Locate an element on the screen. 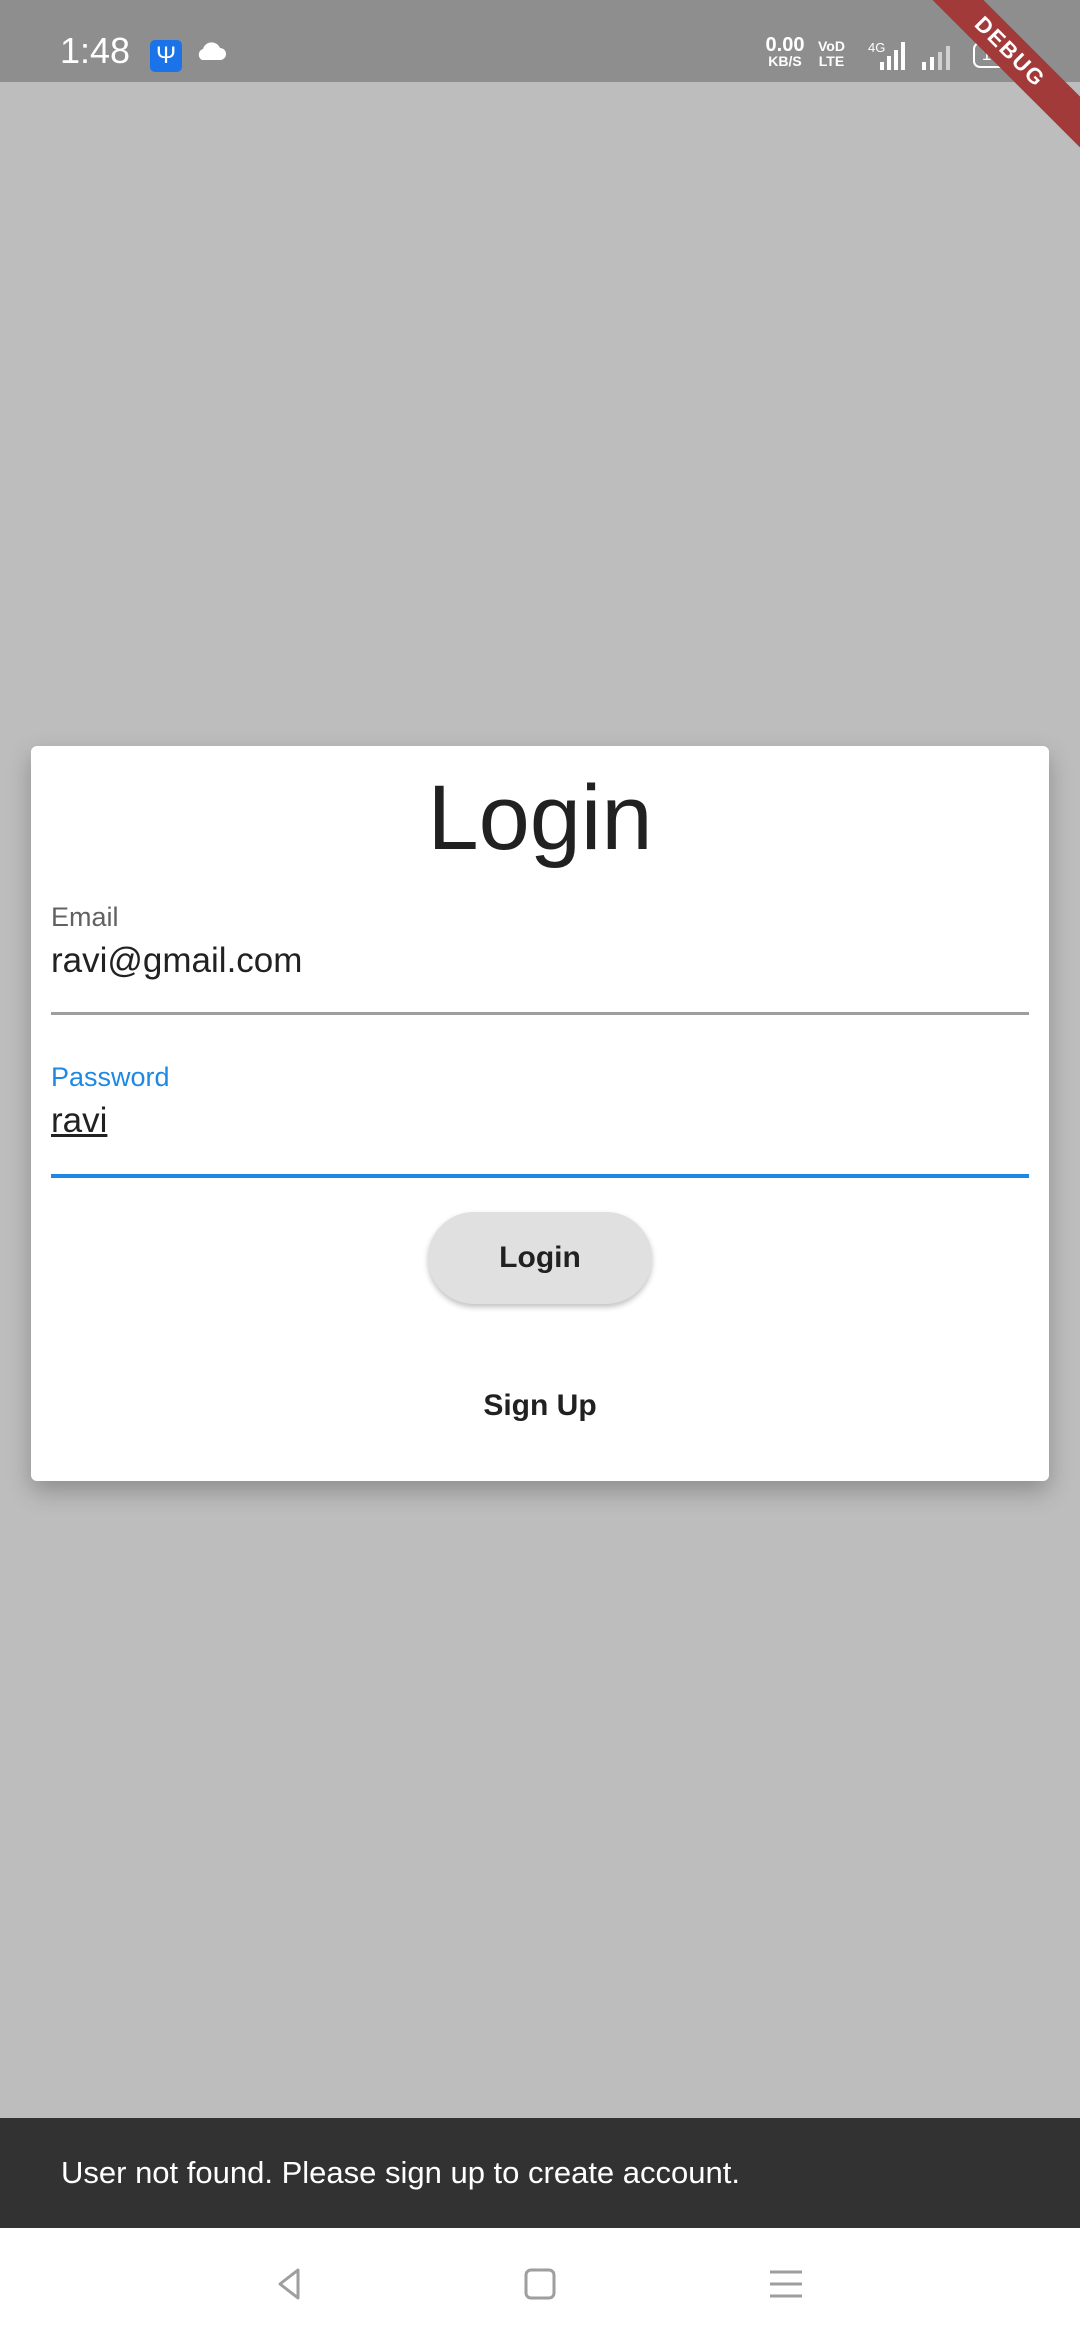 This screenshot has width=1080, height=2340. volte-line-2: LTE is located at coordinates (831, 61).